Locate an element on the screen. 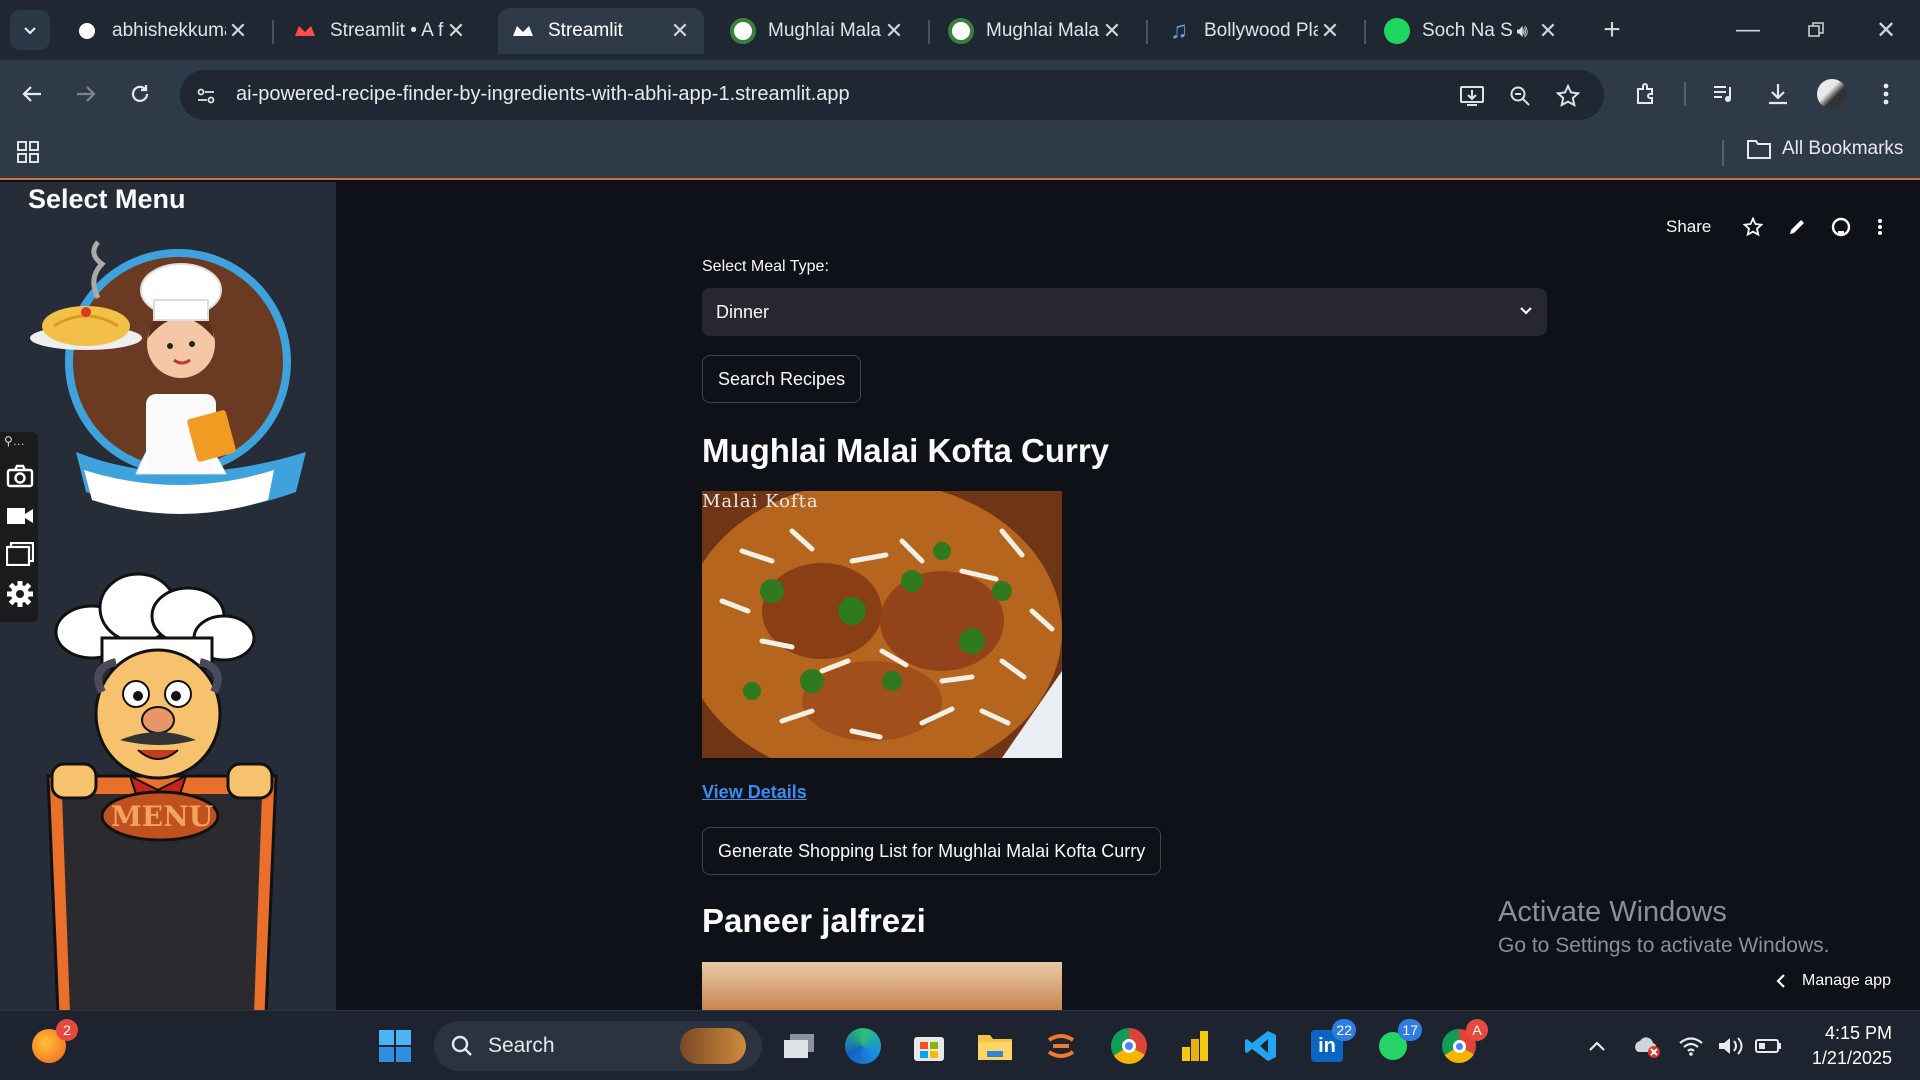  kebab-menu-icon is located at coordinates (1886, 94).